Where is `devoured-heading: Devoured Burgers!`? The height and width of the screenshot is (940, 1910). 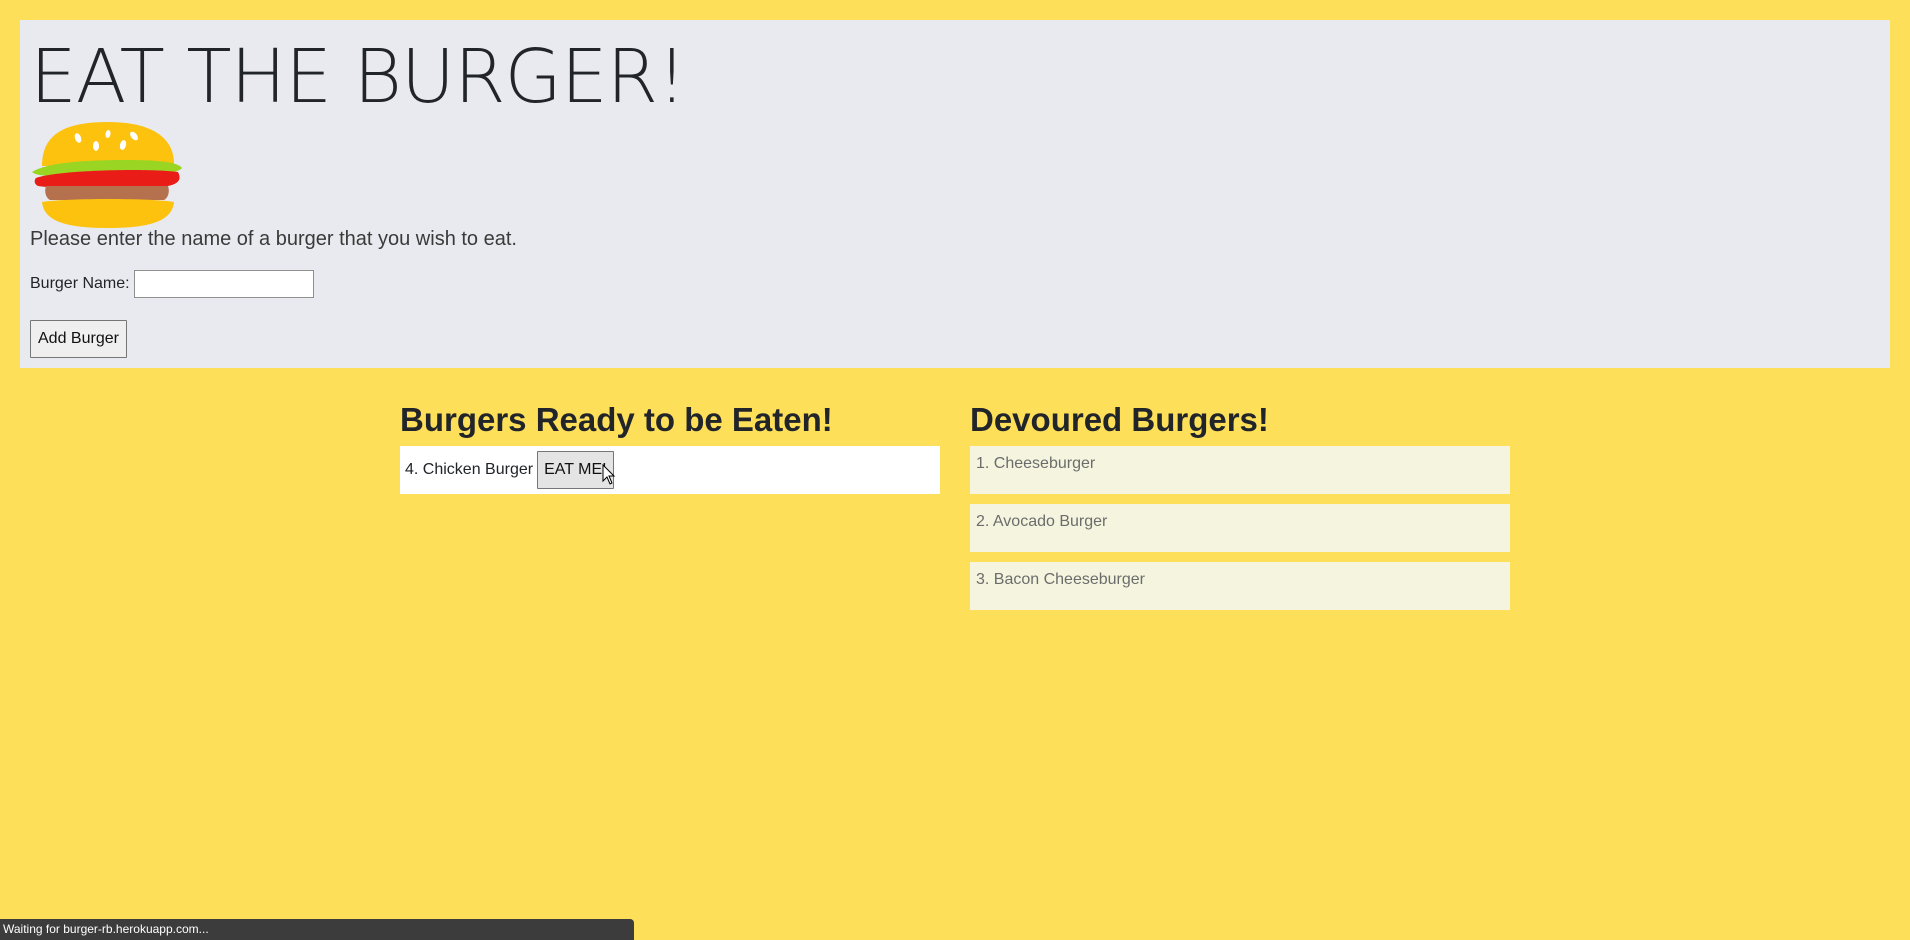
devoured-heading: Devoured Burgers! is located at coordinates (1119, 419).